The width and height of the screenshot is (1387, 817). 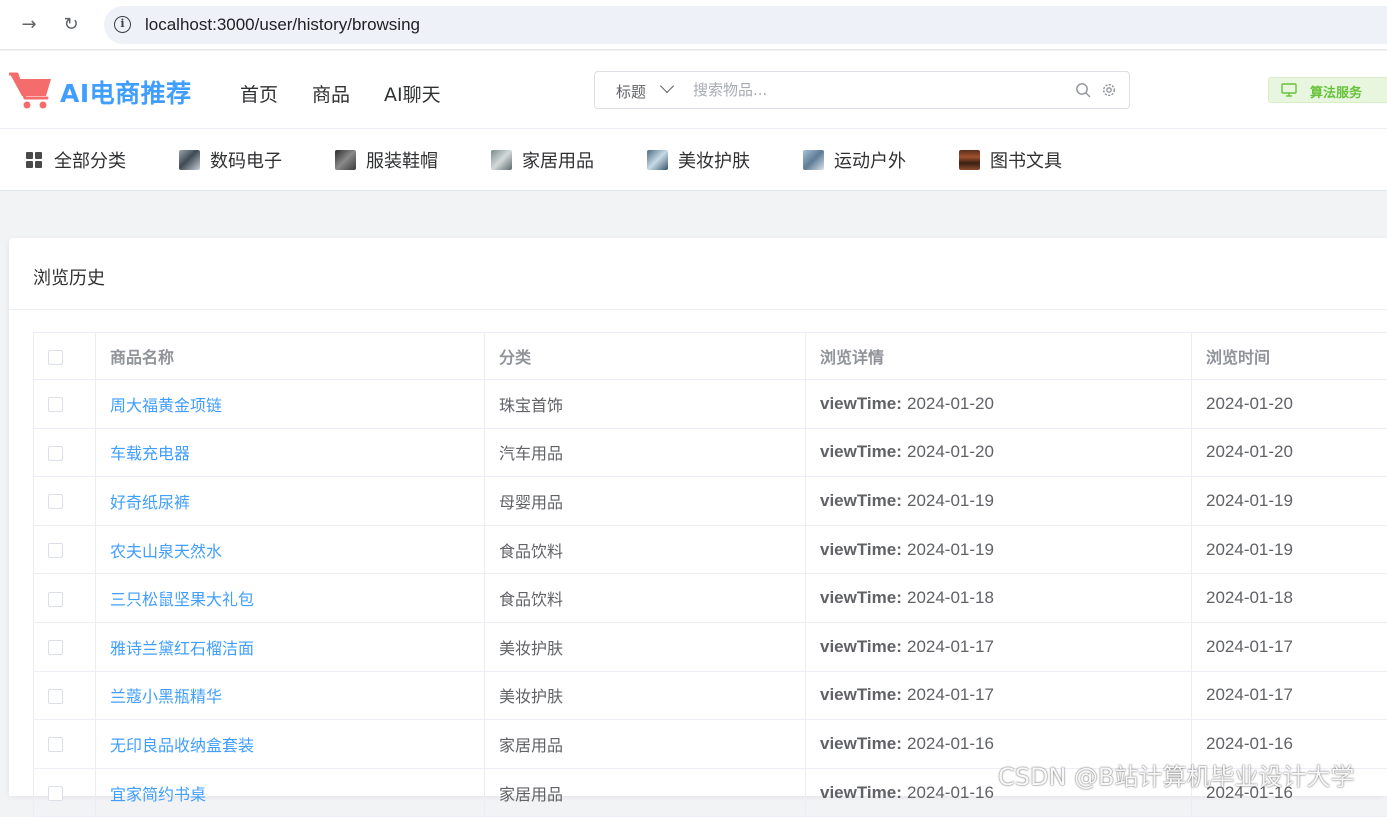 What do you see at coordinates (999, 356) in the screenshot?
I see `column-header: 浏览详情` at bounding box center [999, 356].